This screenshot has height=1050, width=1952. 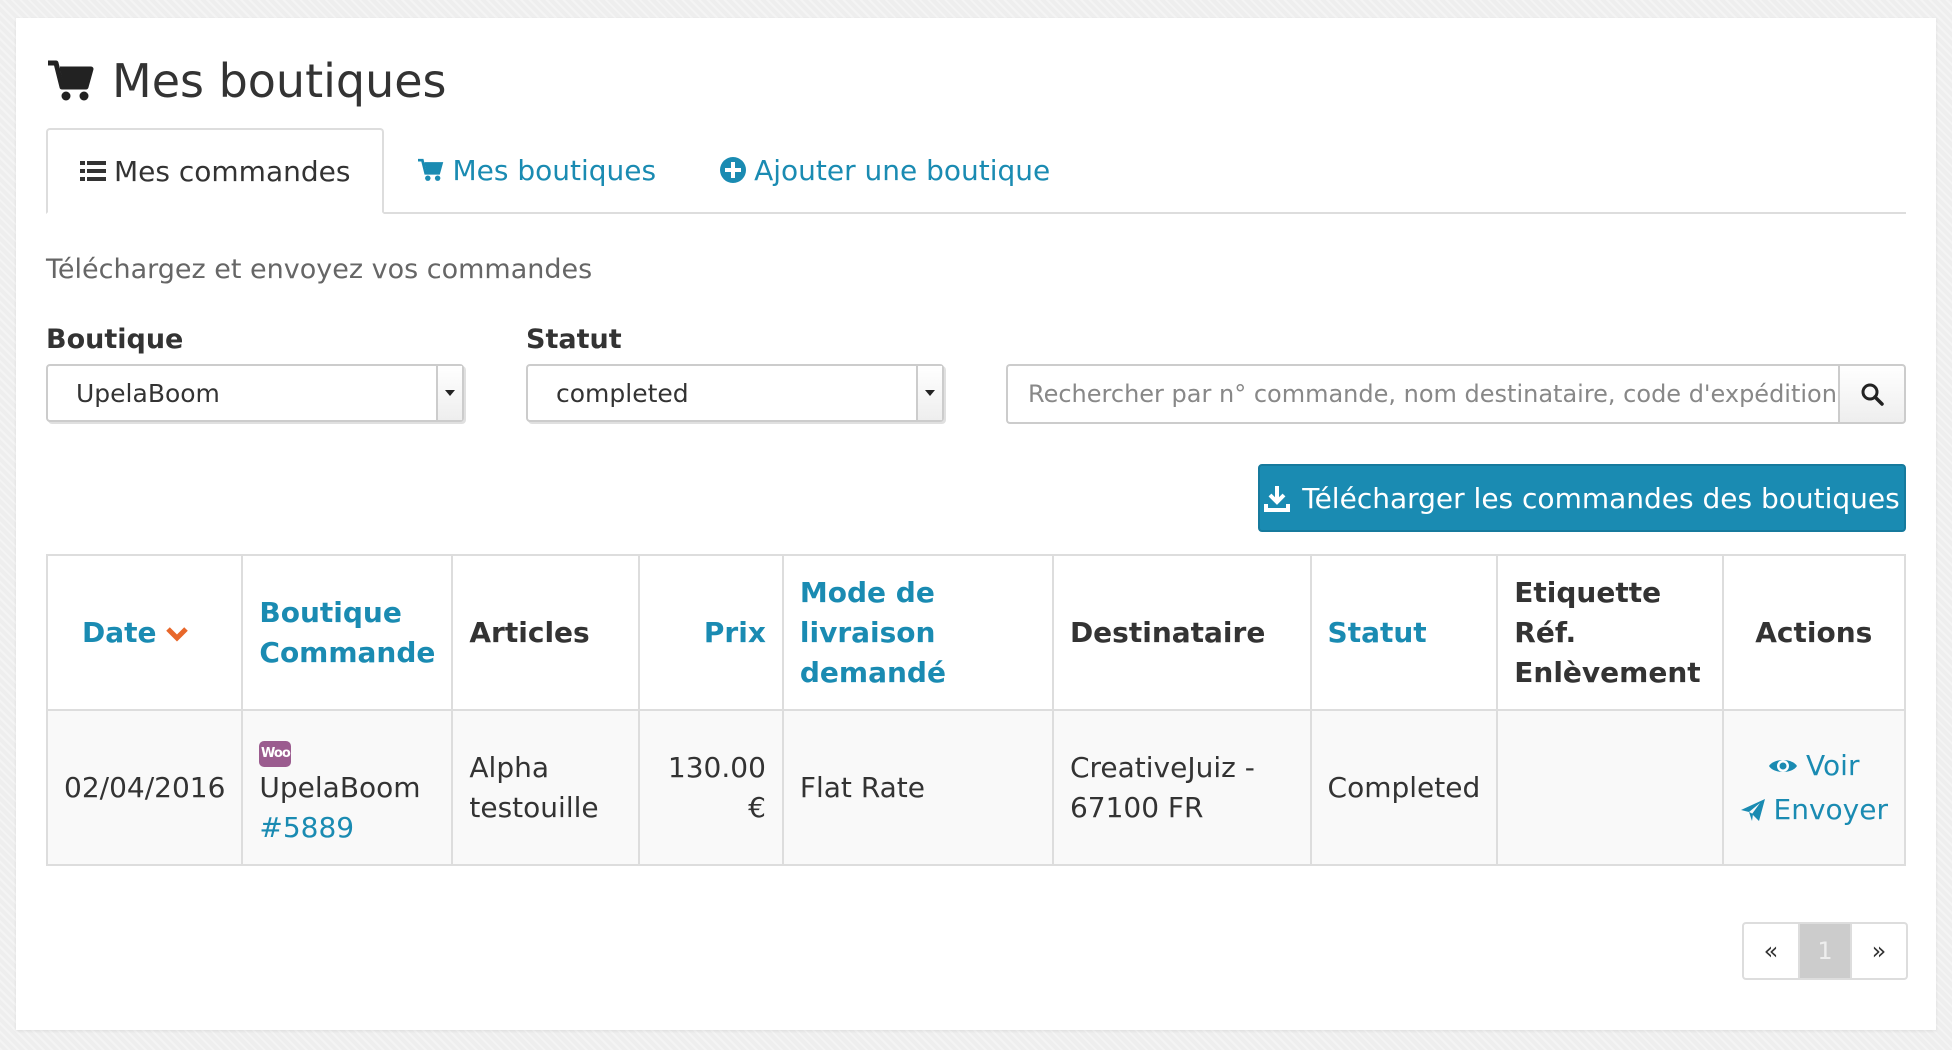 I want to click on view-action: Voir, so click(x=1814, y=766).